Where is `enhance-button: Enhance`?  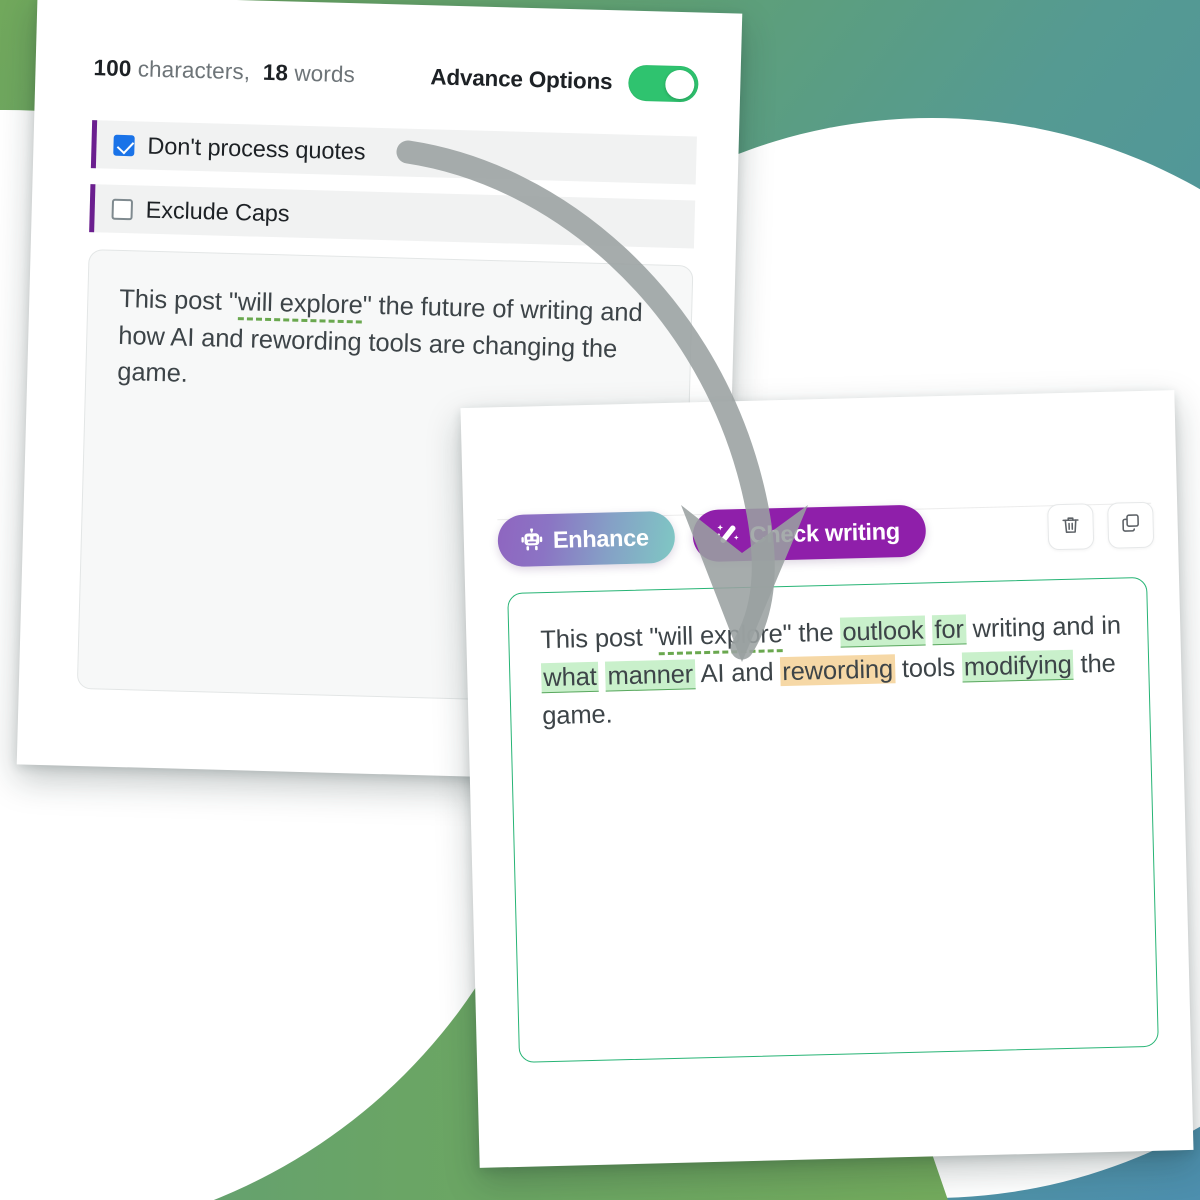 enhance-button: Enhance is located at coordinates (586, 539).